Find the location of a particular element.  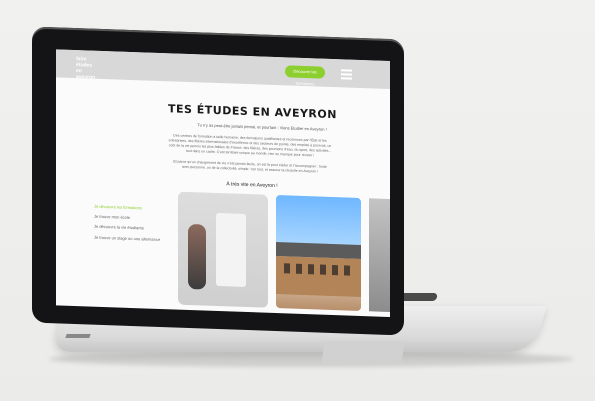

sidebar-item-student-life: Je découvre la vie étudiante is located at coordinates (133, 228).